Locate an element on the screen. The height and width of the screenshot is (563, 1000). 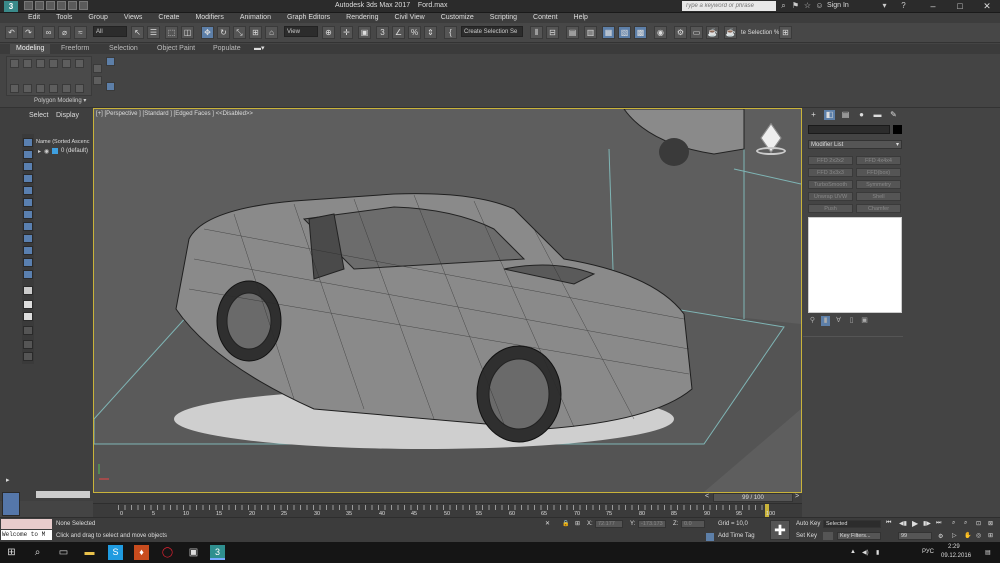
add-time-tag-button: Add Time Tag is located at coordinates (736, 536).